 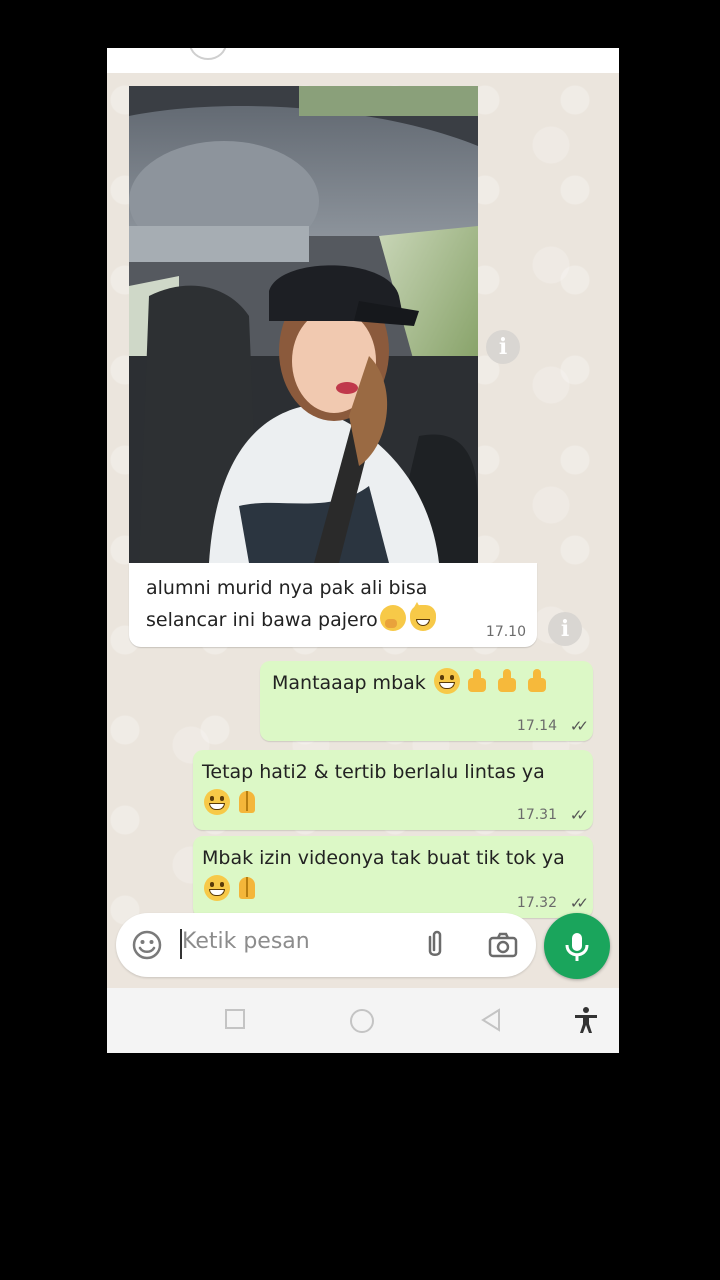 What do you see at coordinates (435, 945) in the screenshot?
I see `attach-icon` at bounding box center [435, 945].